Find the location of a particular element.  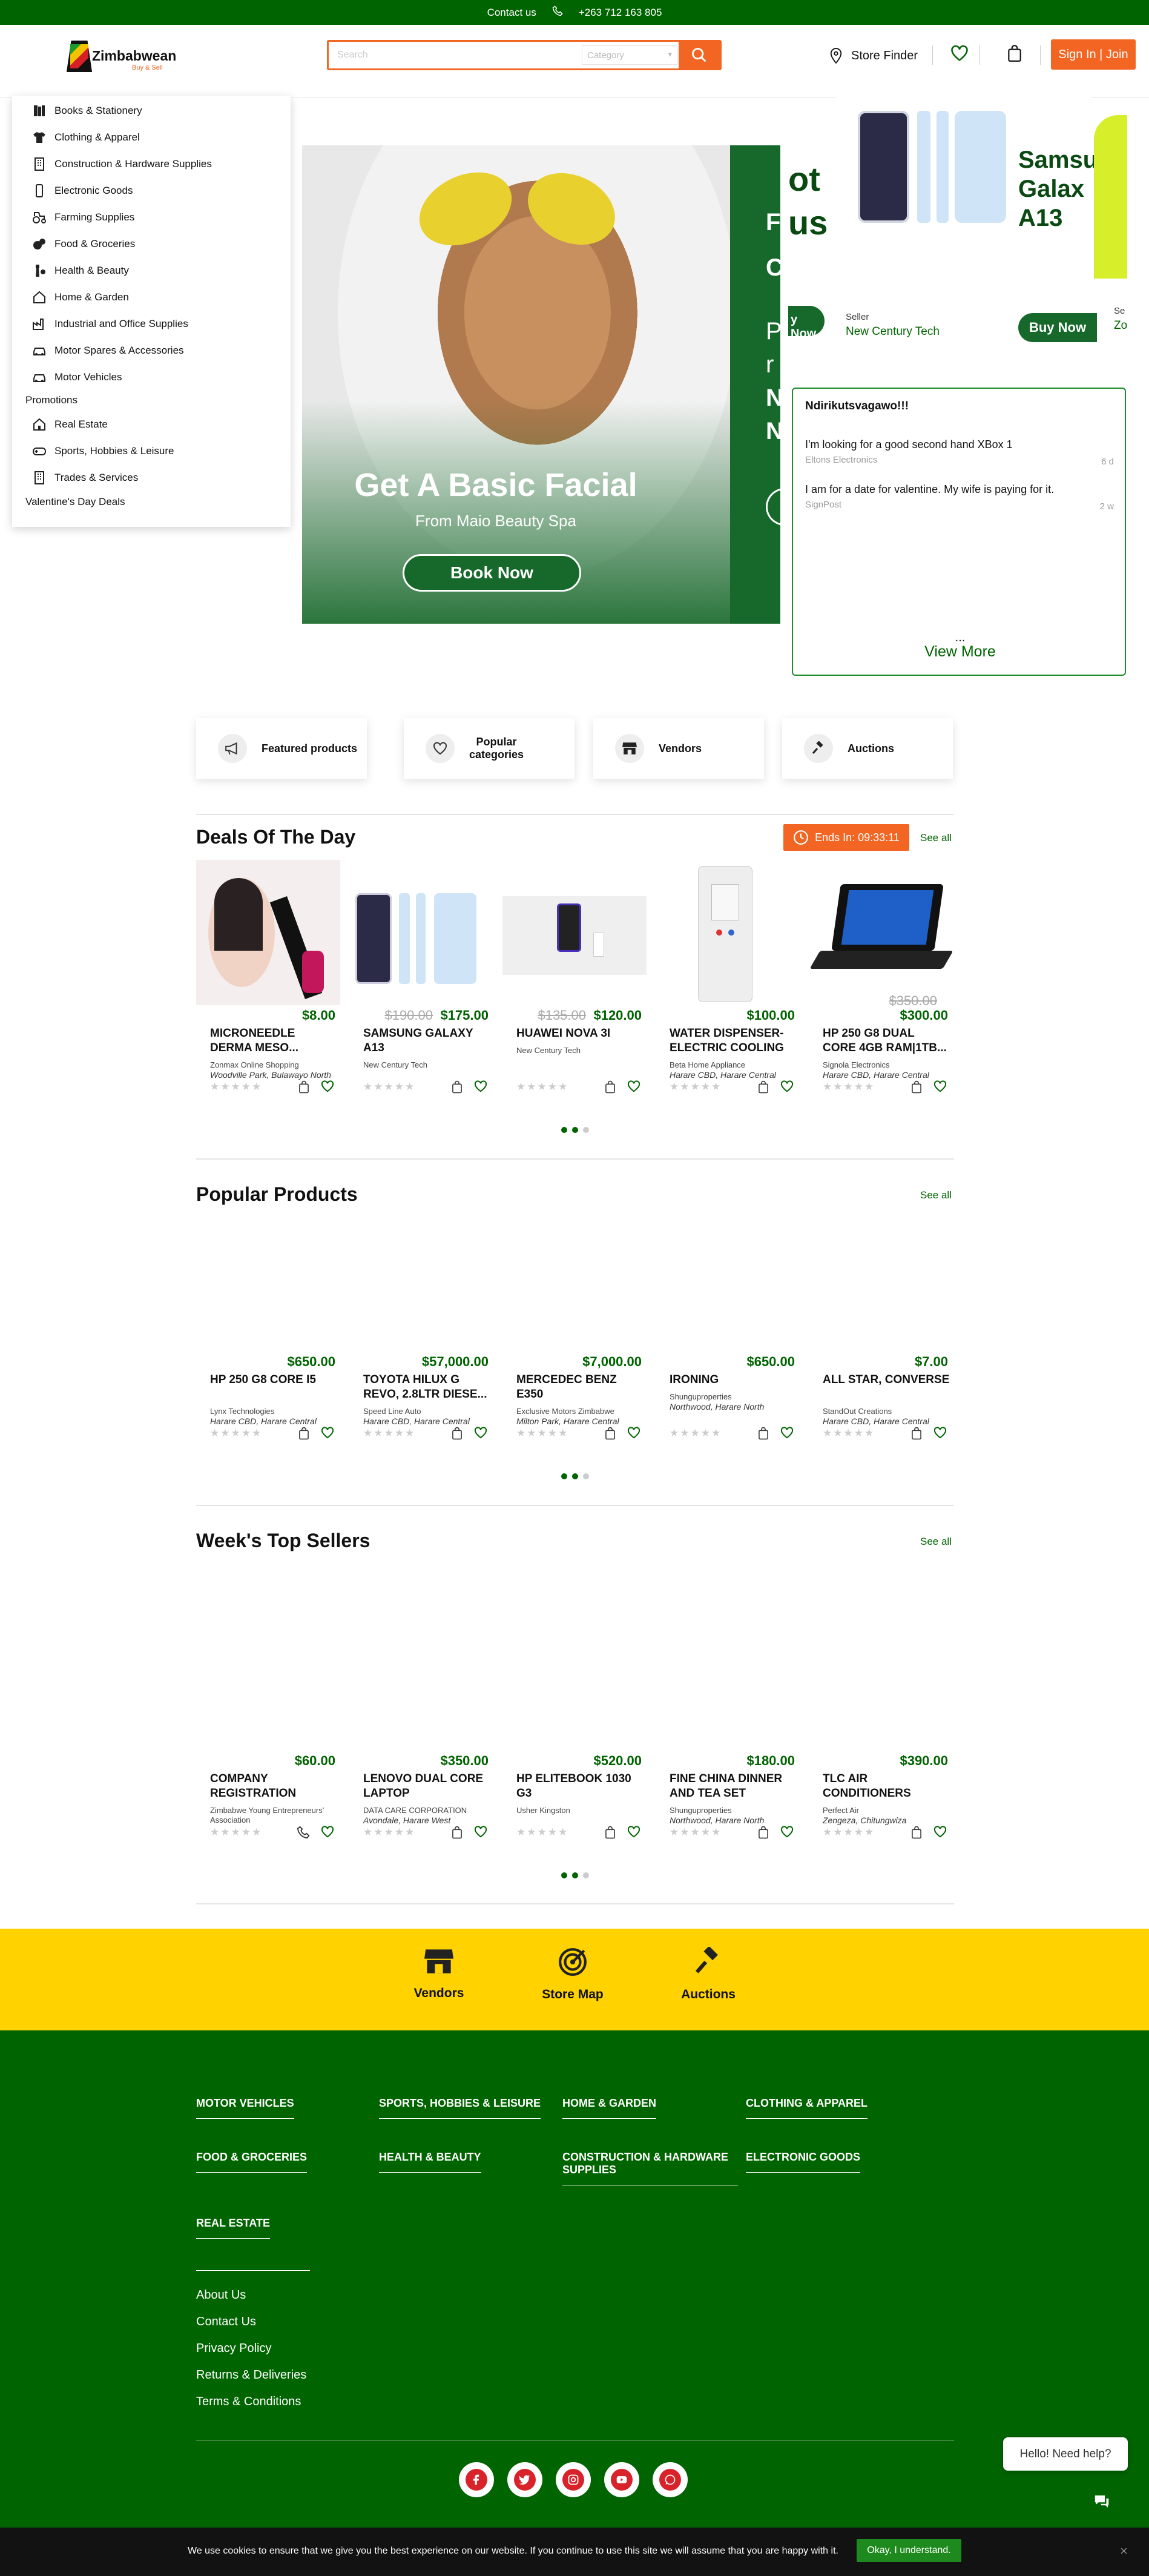

footer-link: Privacy Policy is located at coordinates (234, 2349).